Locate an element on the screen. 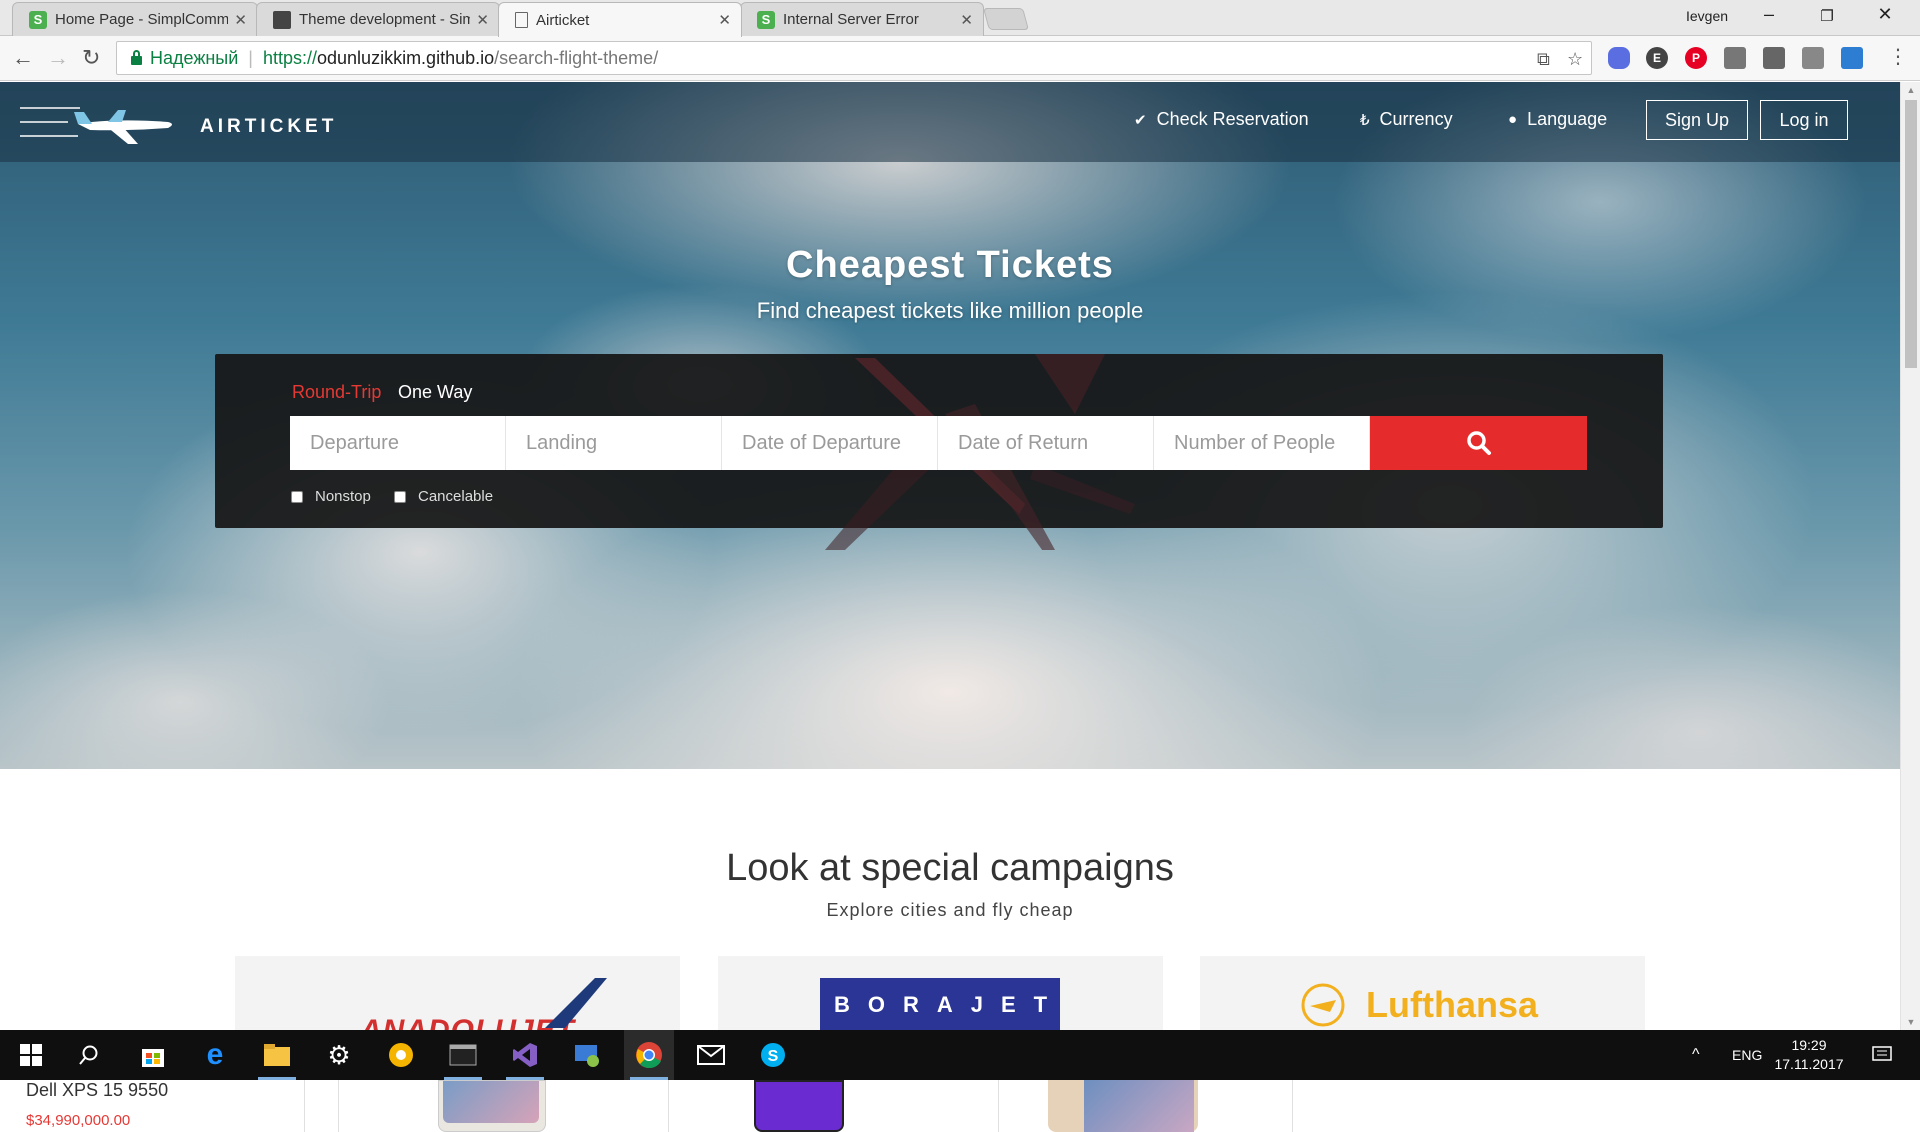  system-clock: 19:29 17.11.2017 is located at coordinates (1809, 1055).